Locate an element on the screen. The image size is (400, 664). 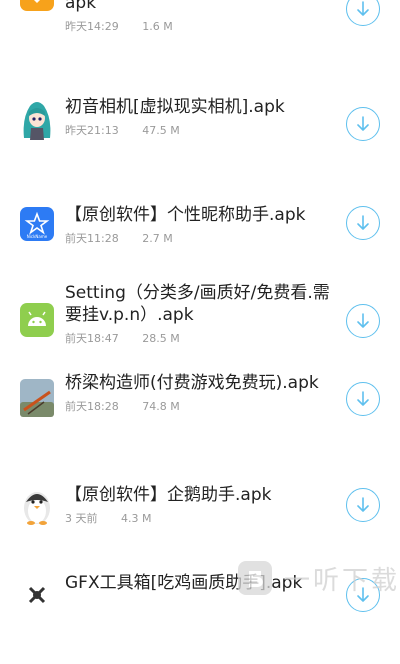
file-size: 74.8 M is located at coordinates (161, 406).